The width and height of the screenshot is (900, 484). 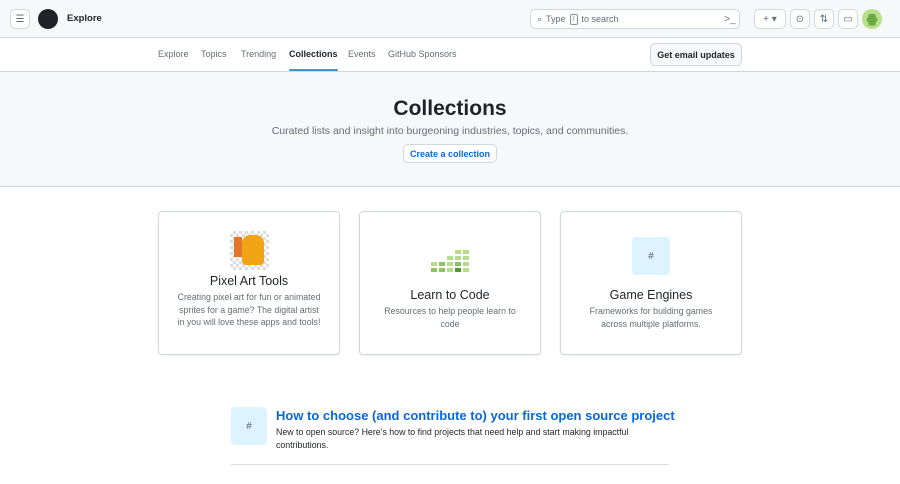 I want to click on hamburger-icon: ☰, so click(x=20, y=19).